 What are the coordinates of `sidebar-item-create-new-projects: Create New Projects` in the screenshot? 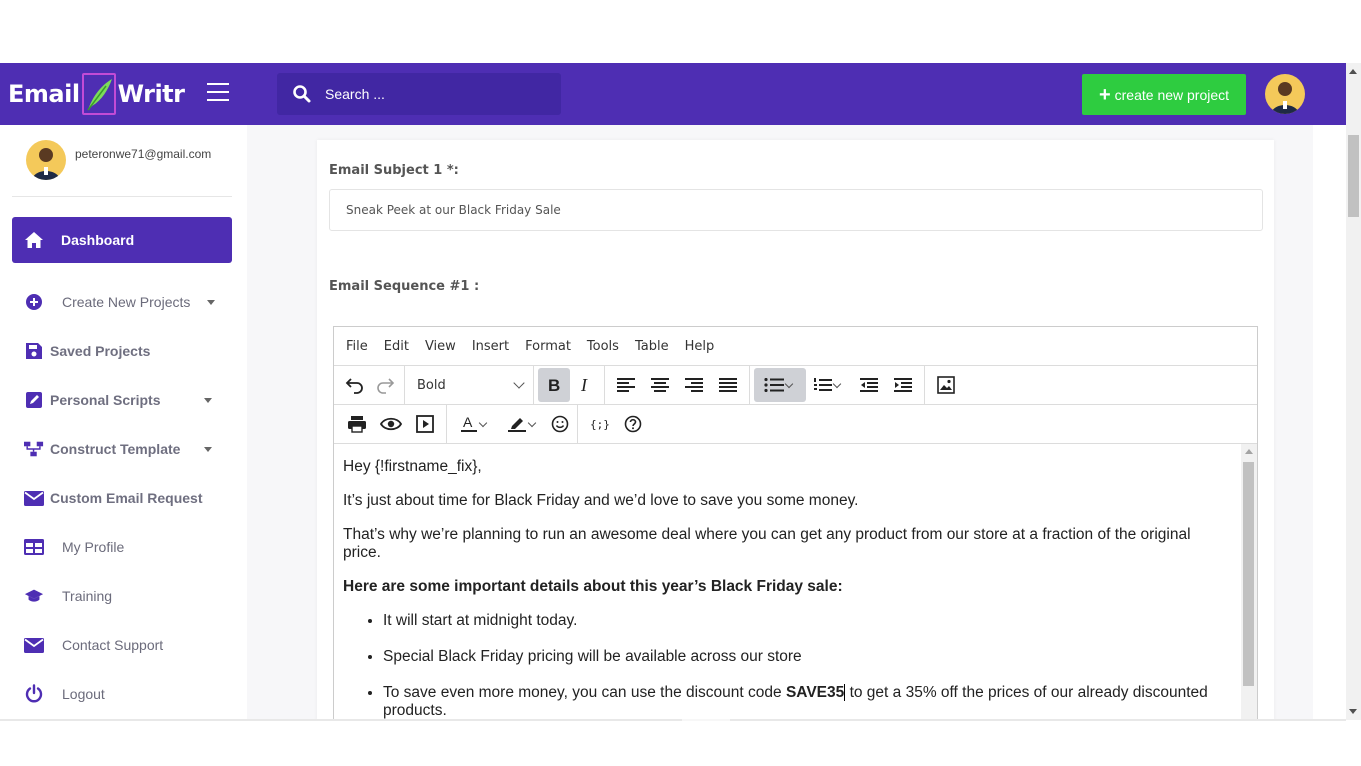 It's located at (123, 302).